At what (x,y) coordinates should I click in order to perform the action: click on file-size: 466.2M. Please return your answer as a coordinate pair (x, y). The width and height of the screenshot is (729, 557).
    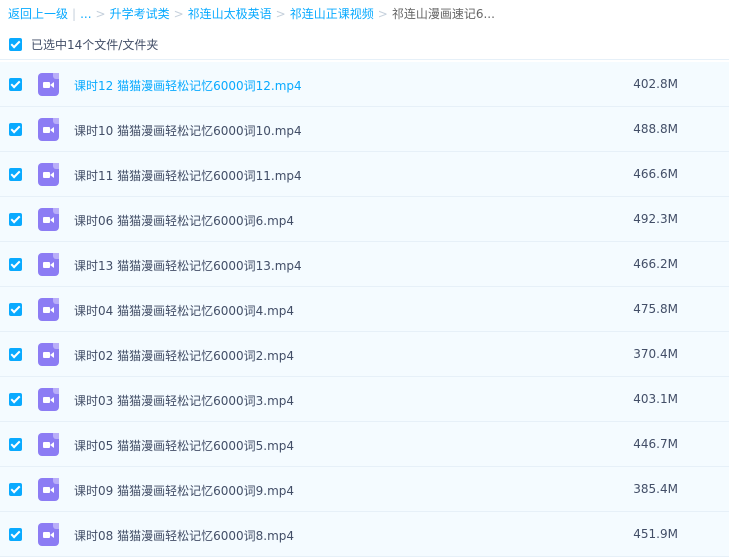
    Looking at the image, I should click on (655, 264).